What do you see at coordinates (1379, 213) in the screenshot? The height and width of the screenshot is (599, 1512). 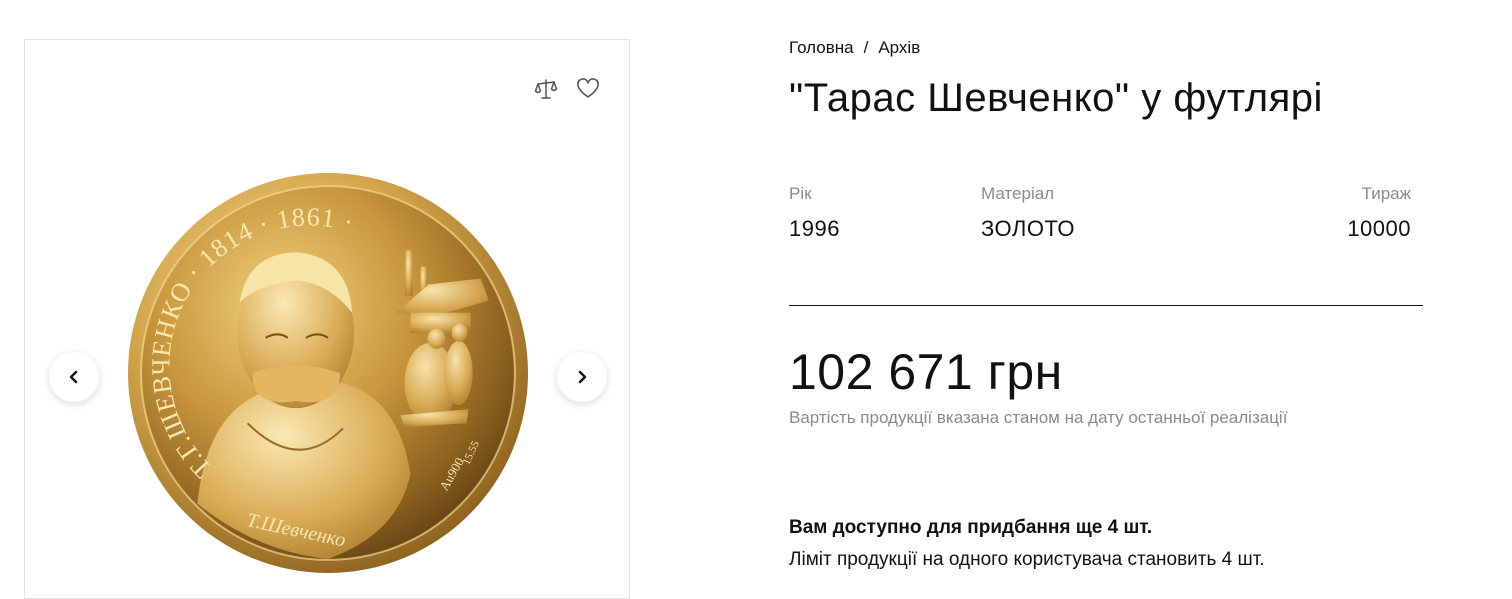 I see `property-mintage: Тираж 10000` at bounding box center [1379, 213].